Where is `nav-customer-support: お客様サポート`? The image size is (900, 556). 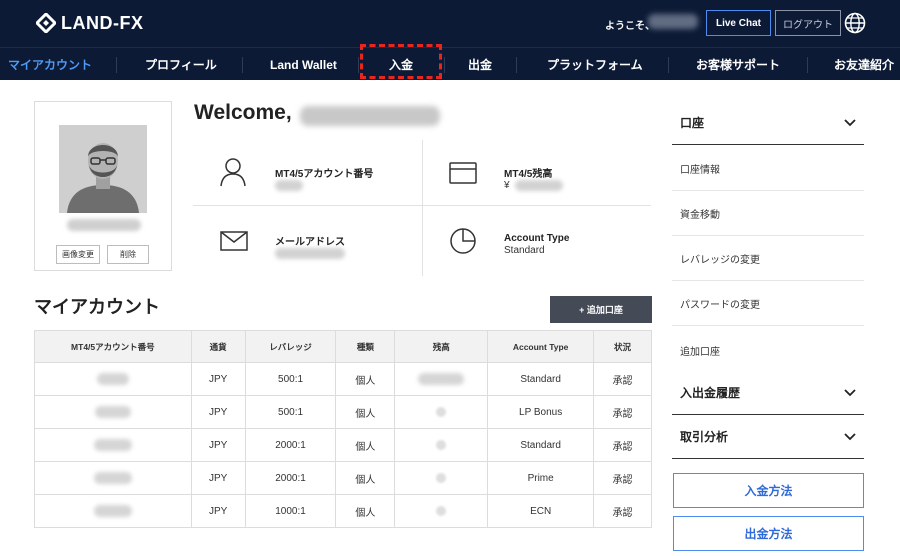
nav-customer-support: お客様サポート is located at coordinates (738, 64).